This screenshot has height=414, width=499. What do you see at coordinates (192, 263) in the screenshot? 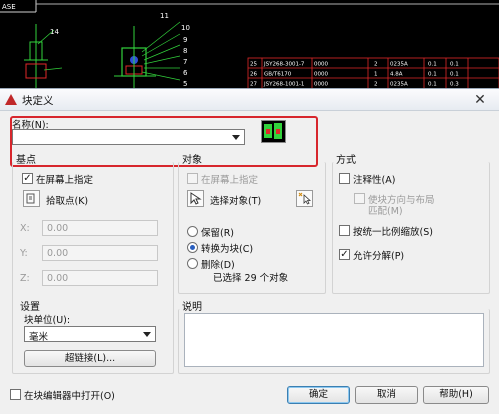
I see `delete-radio` at bounding box center [192, 263].